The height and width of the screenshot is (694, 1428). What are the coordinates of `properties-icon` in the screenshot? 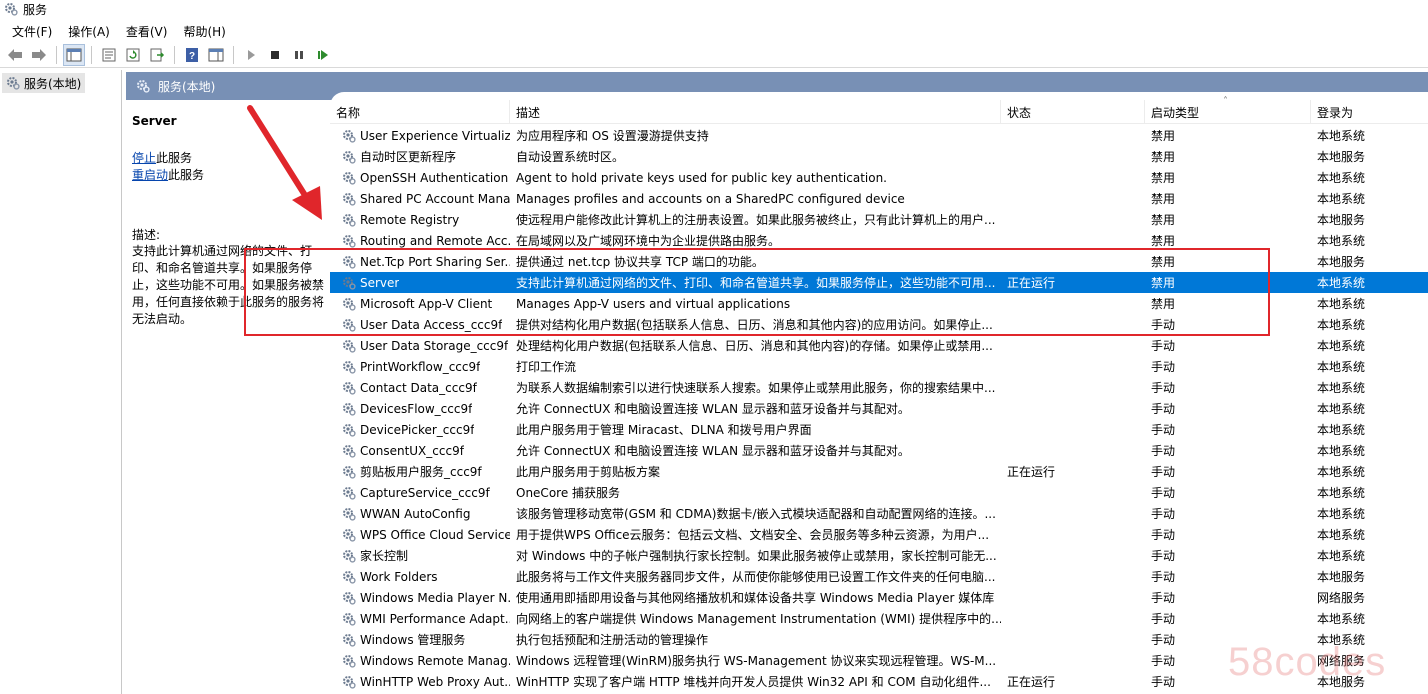 It's located at (109, 54).